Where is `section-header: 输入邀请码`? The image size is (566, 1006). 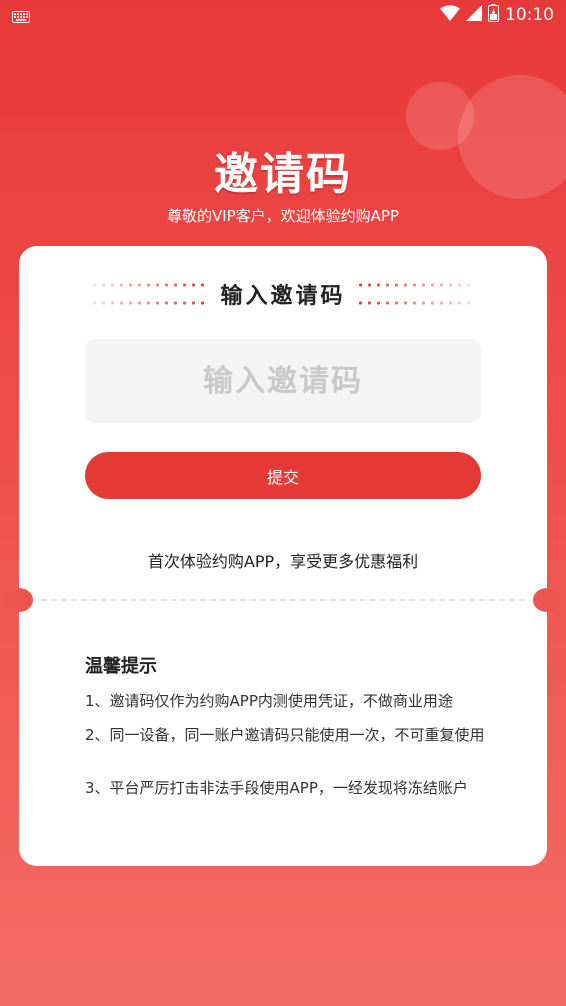
section-header: 输入邀请码 is located at coordinates (283, 295).